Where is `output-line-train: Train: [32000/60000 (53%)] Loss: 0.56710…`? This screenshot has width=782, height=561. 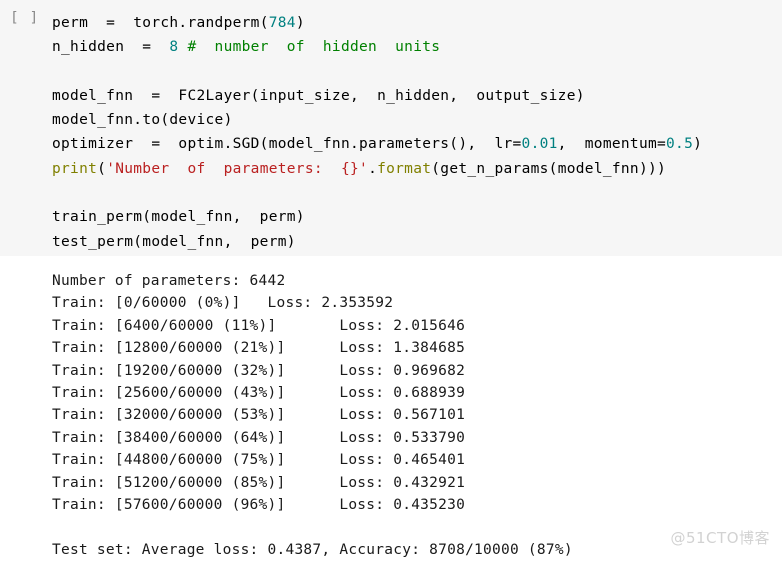
output-line-train: Train: [32000/60000 (53%)] Loss: 0.56710… is located at coordinates (259, 415).